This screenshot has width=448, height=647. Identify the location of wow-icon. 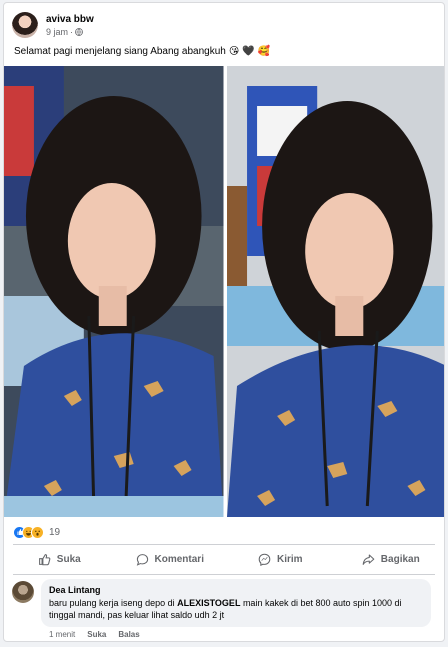
(37, 532).